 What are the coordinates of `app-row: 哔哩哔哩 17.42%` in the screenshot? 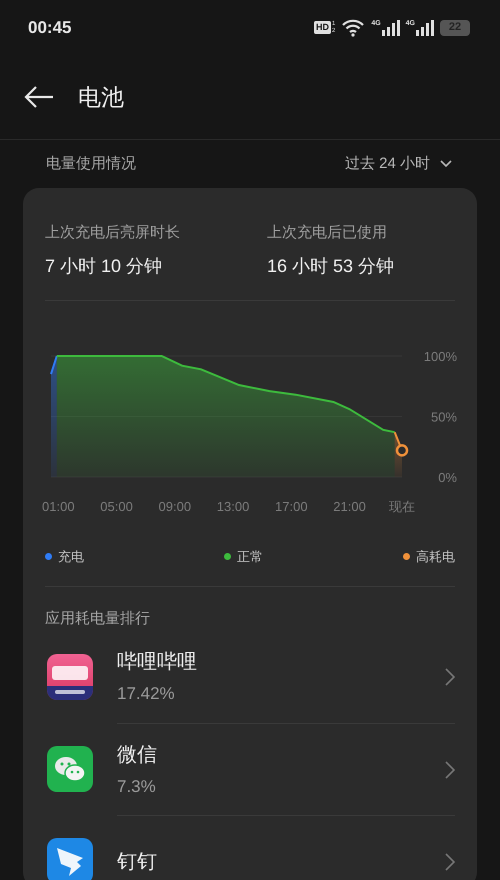 It's located at (250, 677).